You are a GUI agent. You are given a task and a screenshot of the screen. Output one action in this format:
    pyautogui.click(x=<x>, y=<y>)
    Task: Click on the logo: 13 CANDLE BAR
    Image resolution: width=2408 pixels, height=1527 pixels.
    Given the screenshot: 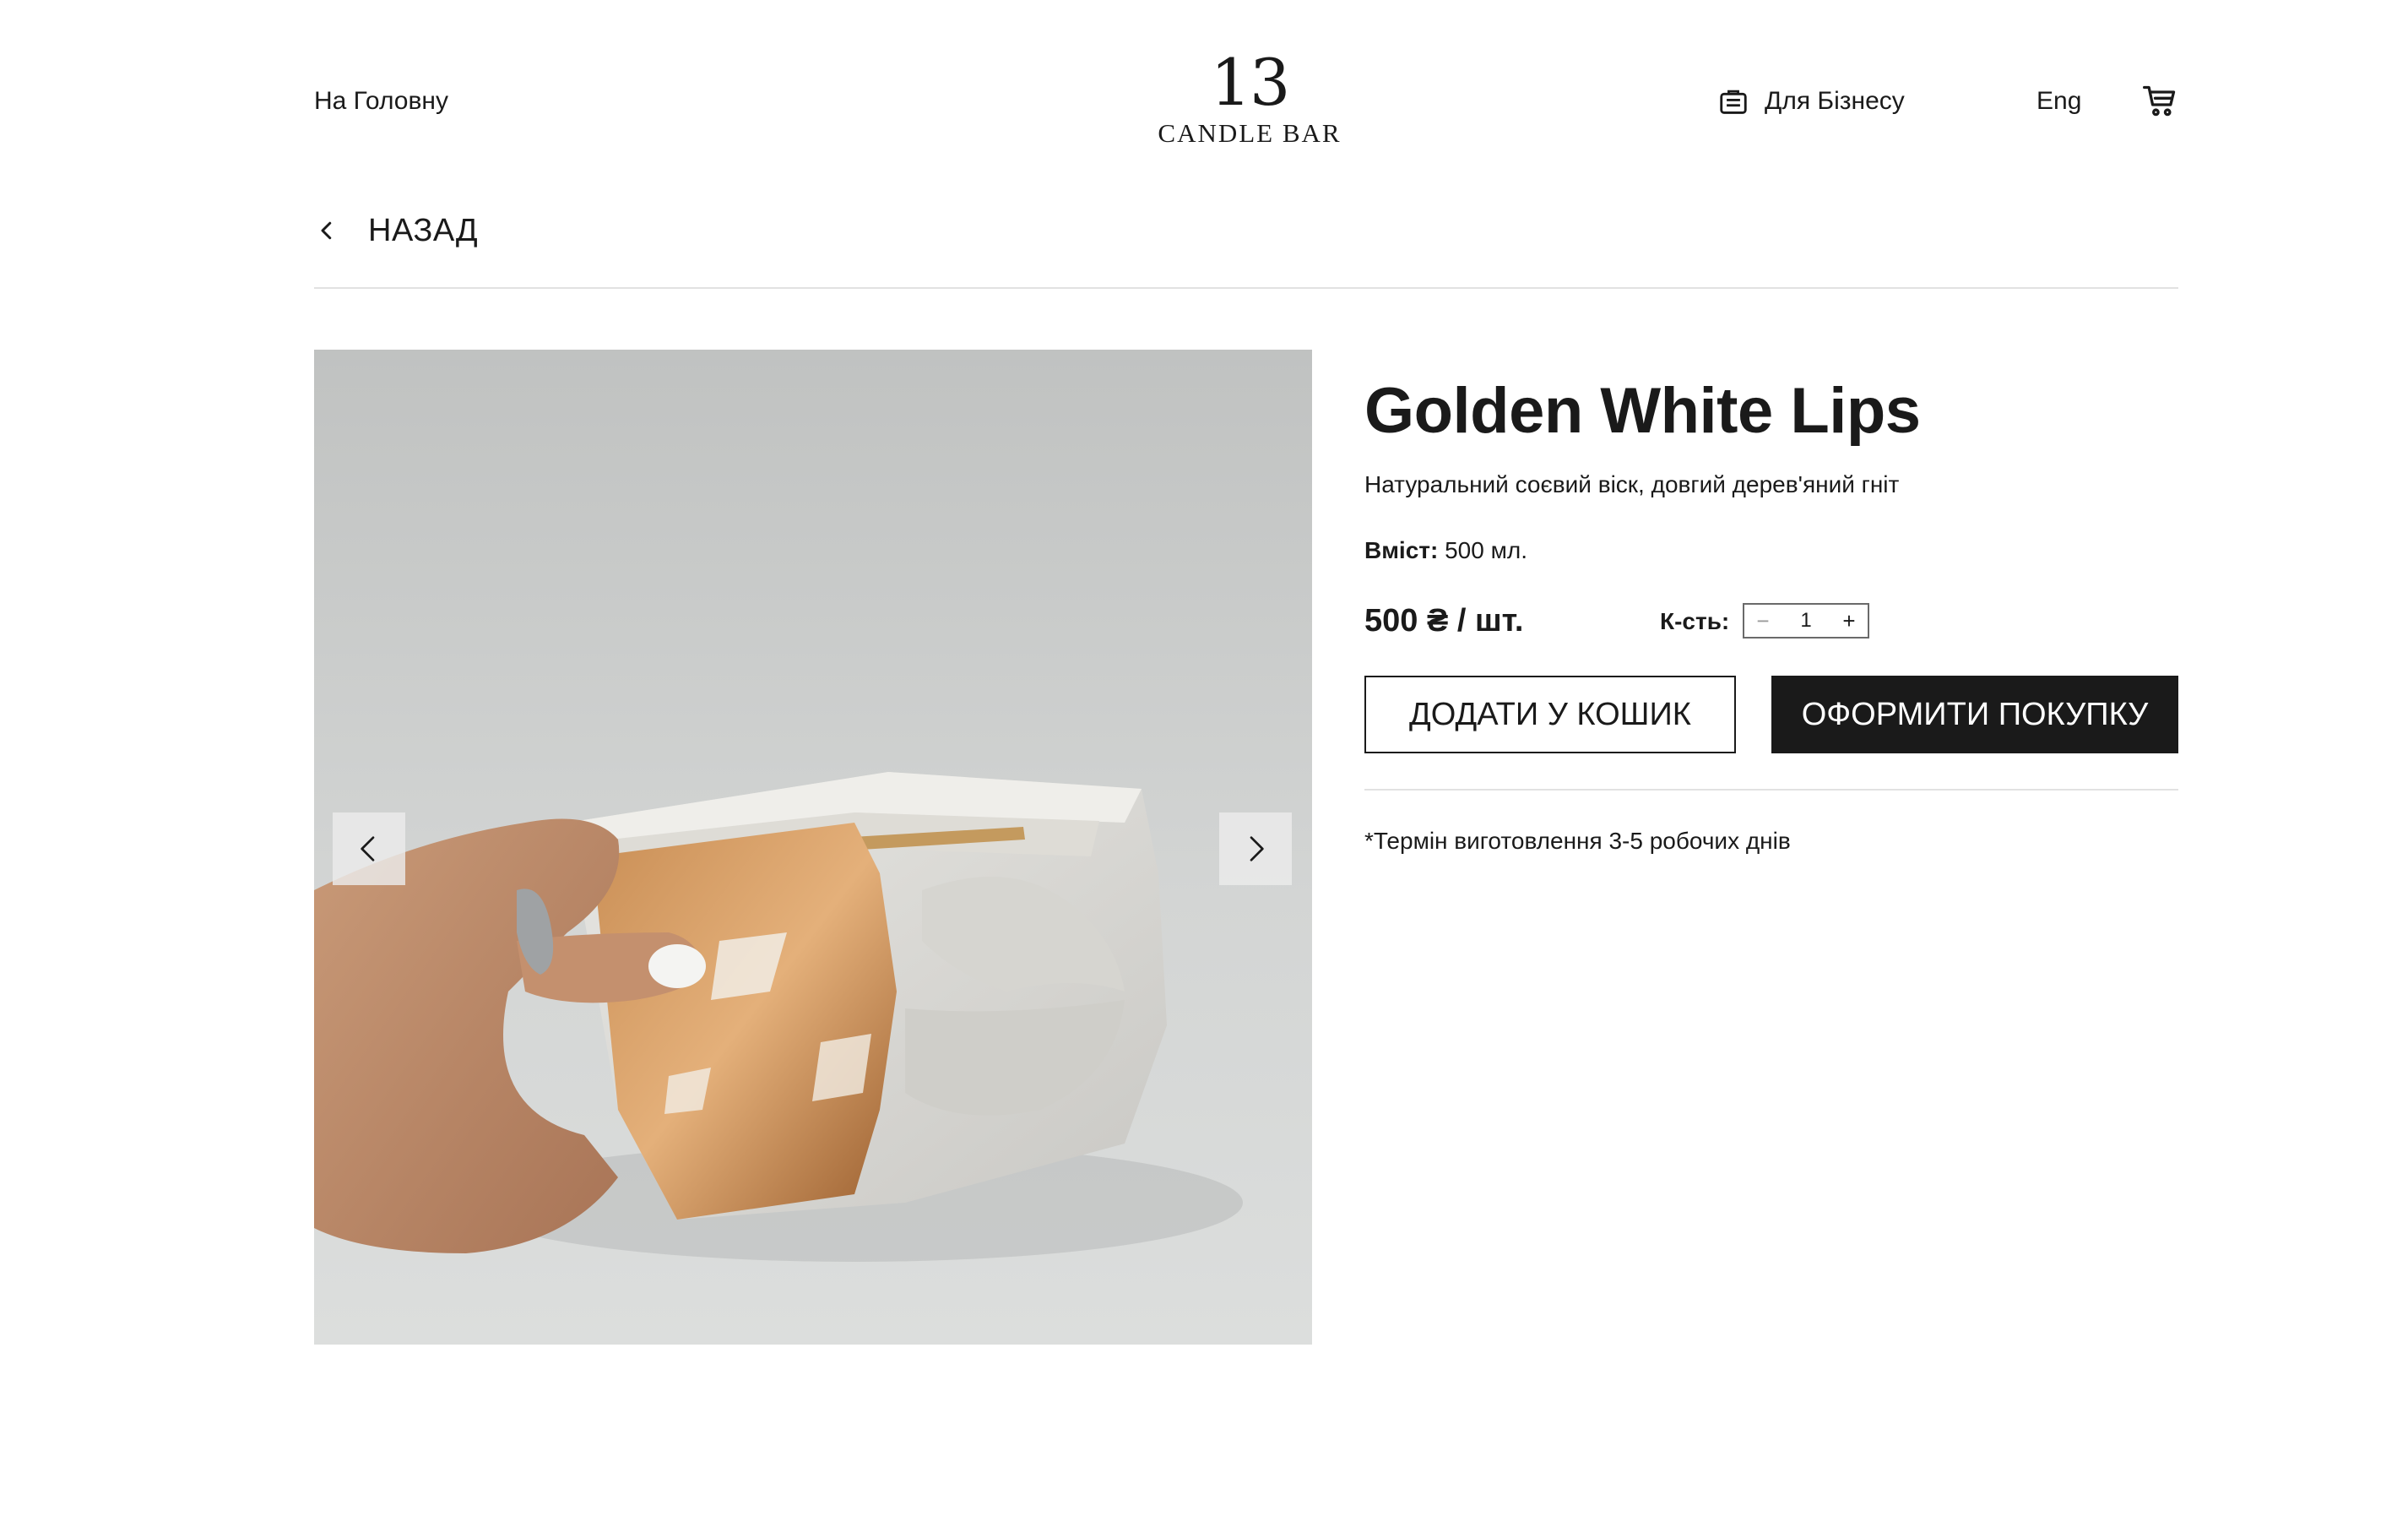 What is the action you would take?
    pyautogui.click(x=1249, y=104)
    